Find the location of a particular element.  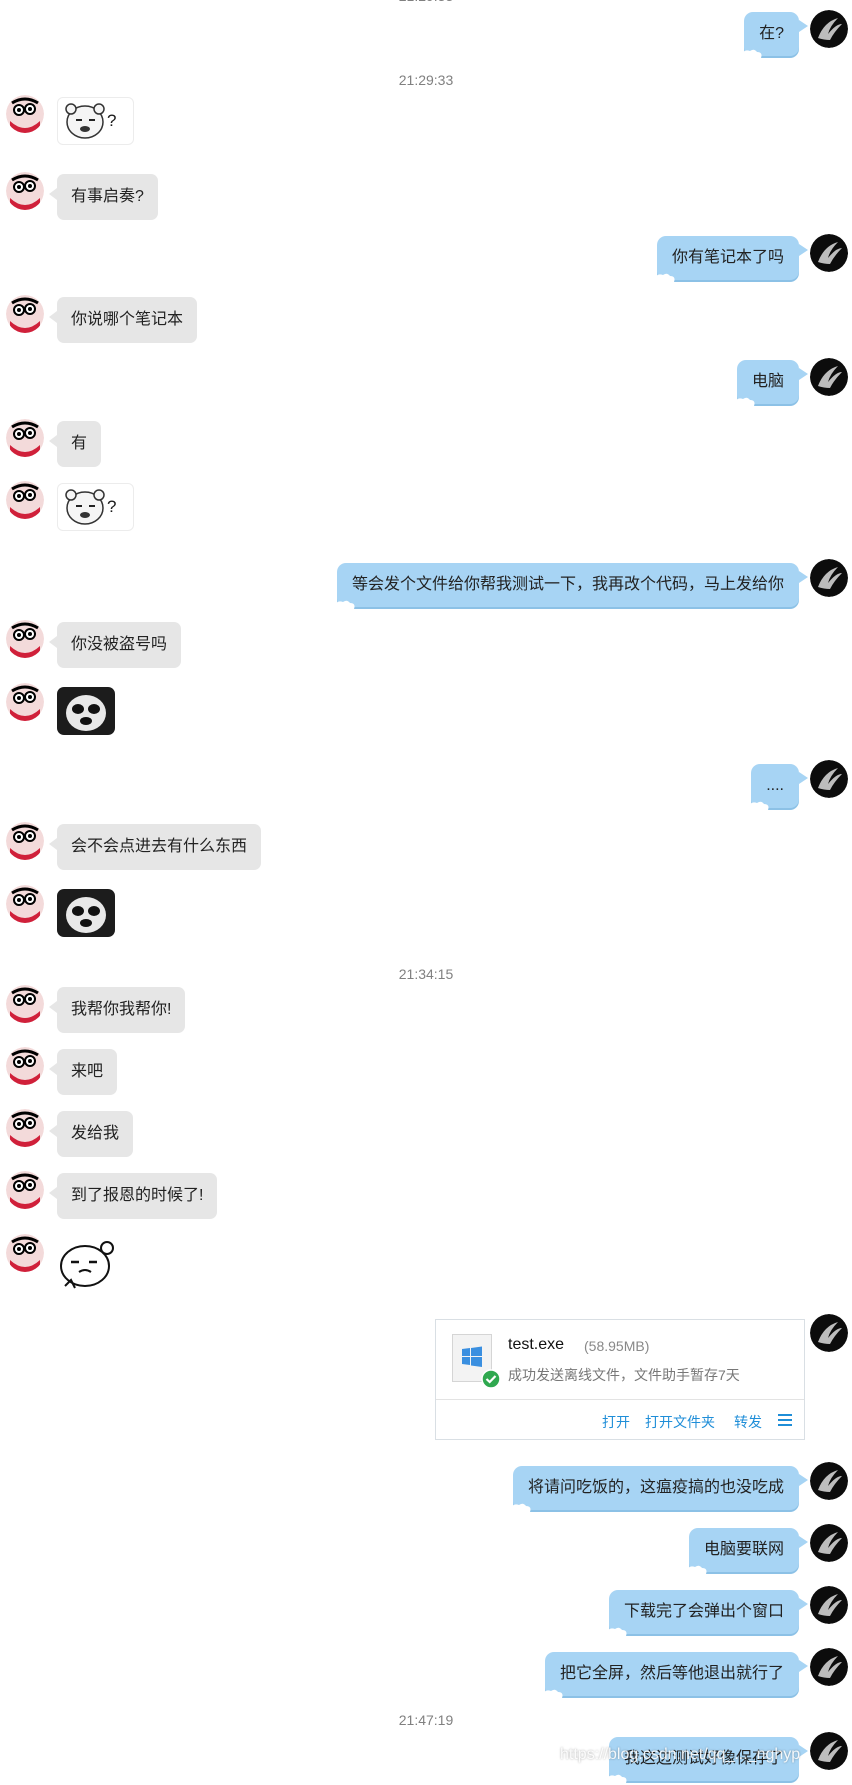

message-bubble-self: 将请问吃饭的，这瘟疫搞的也没吃成 is located at coordinates (658, 1489).